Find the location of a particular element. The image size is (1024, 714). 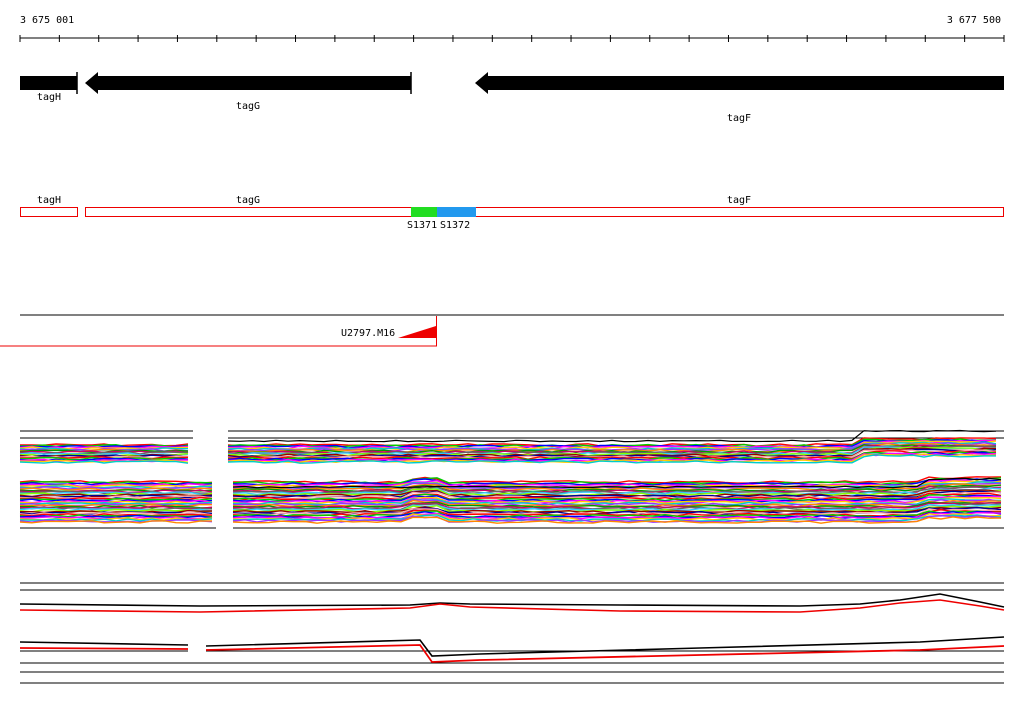

segment-box-tagh is located at coordinates (49, 212).